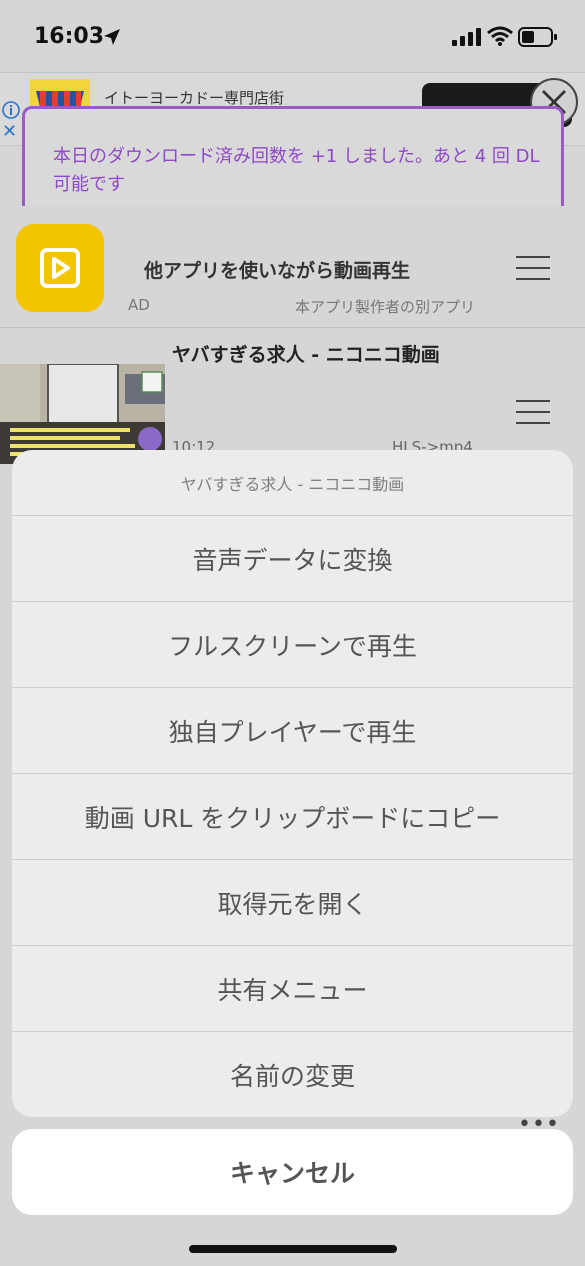 This screenshot has width=585, height=1266. I want to click on video-thumbnail, so click(82, 414).